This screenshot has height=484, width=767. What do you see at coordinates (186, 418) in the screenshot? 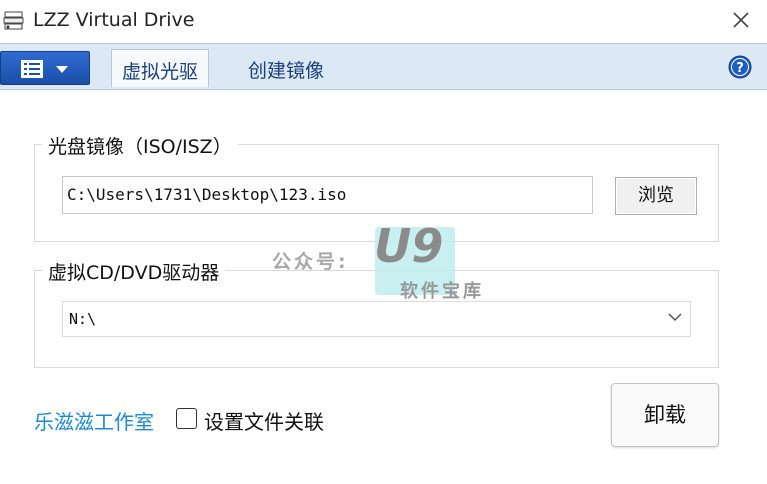
I see `file-assoc-checkbox` at bounding box center [186, 418].